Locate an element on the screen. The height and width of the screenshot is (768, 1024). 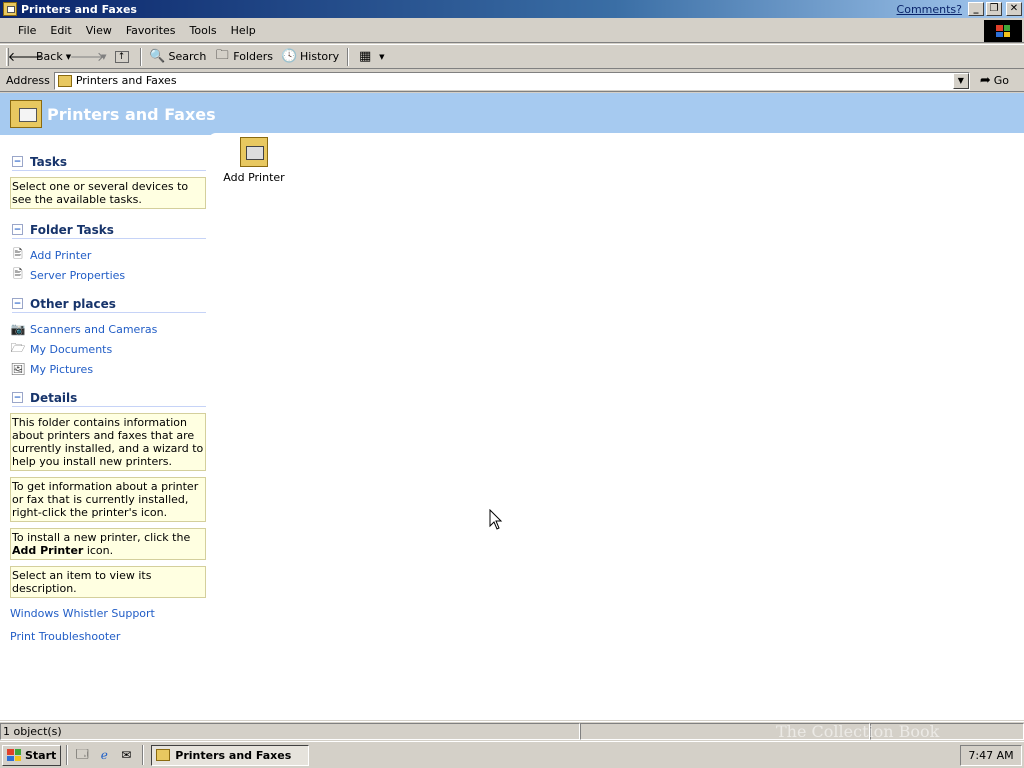
folder-tasks-header: − Folder Tasks is located at coordinates (109, 231).